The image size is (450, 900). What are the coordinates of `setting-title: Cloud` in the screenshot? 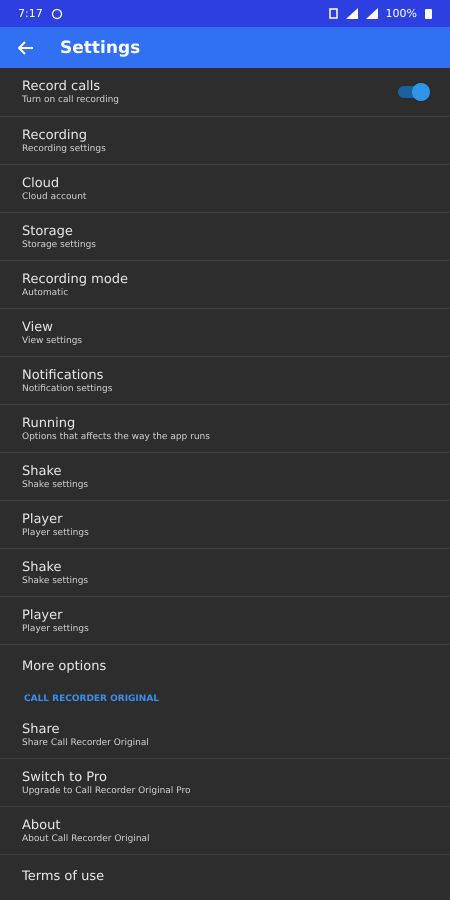 It's located at (41, 183).